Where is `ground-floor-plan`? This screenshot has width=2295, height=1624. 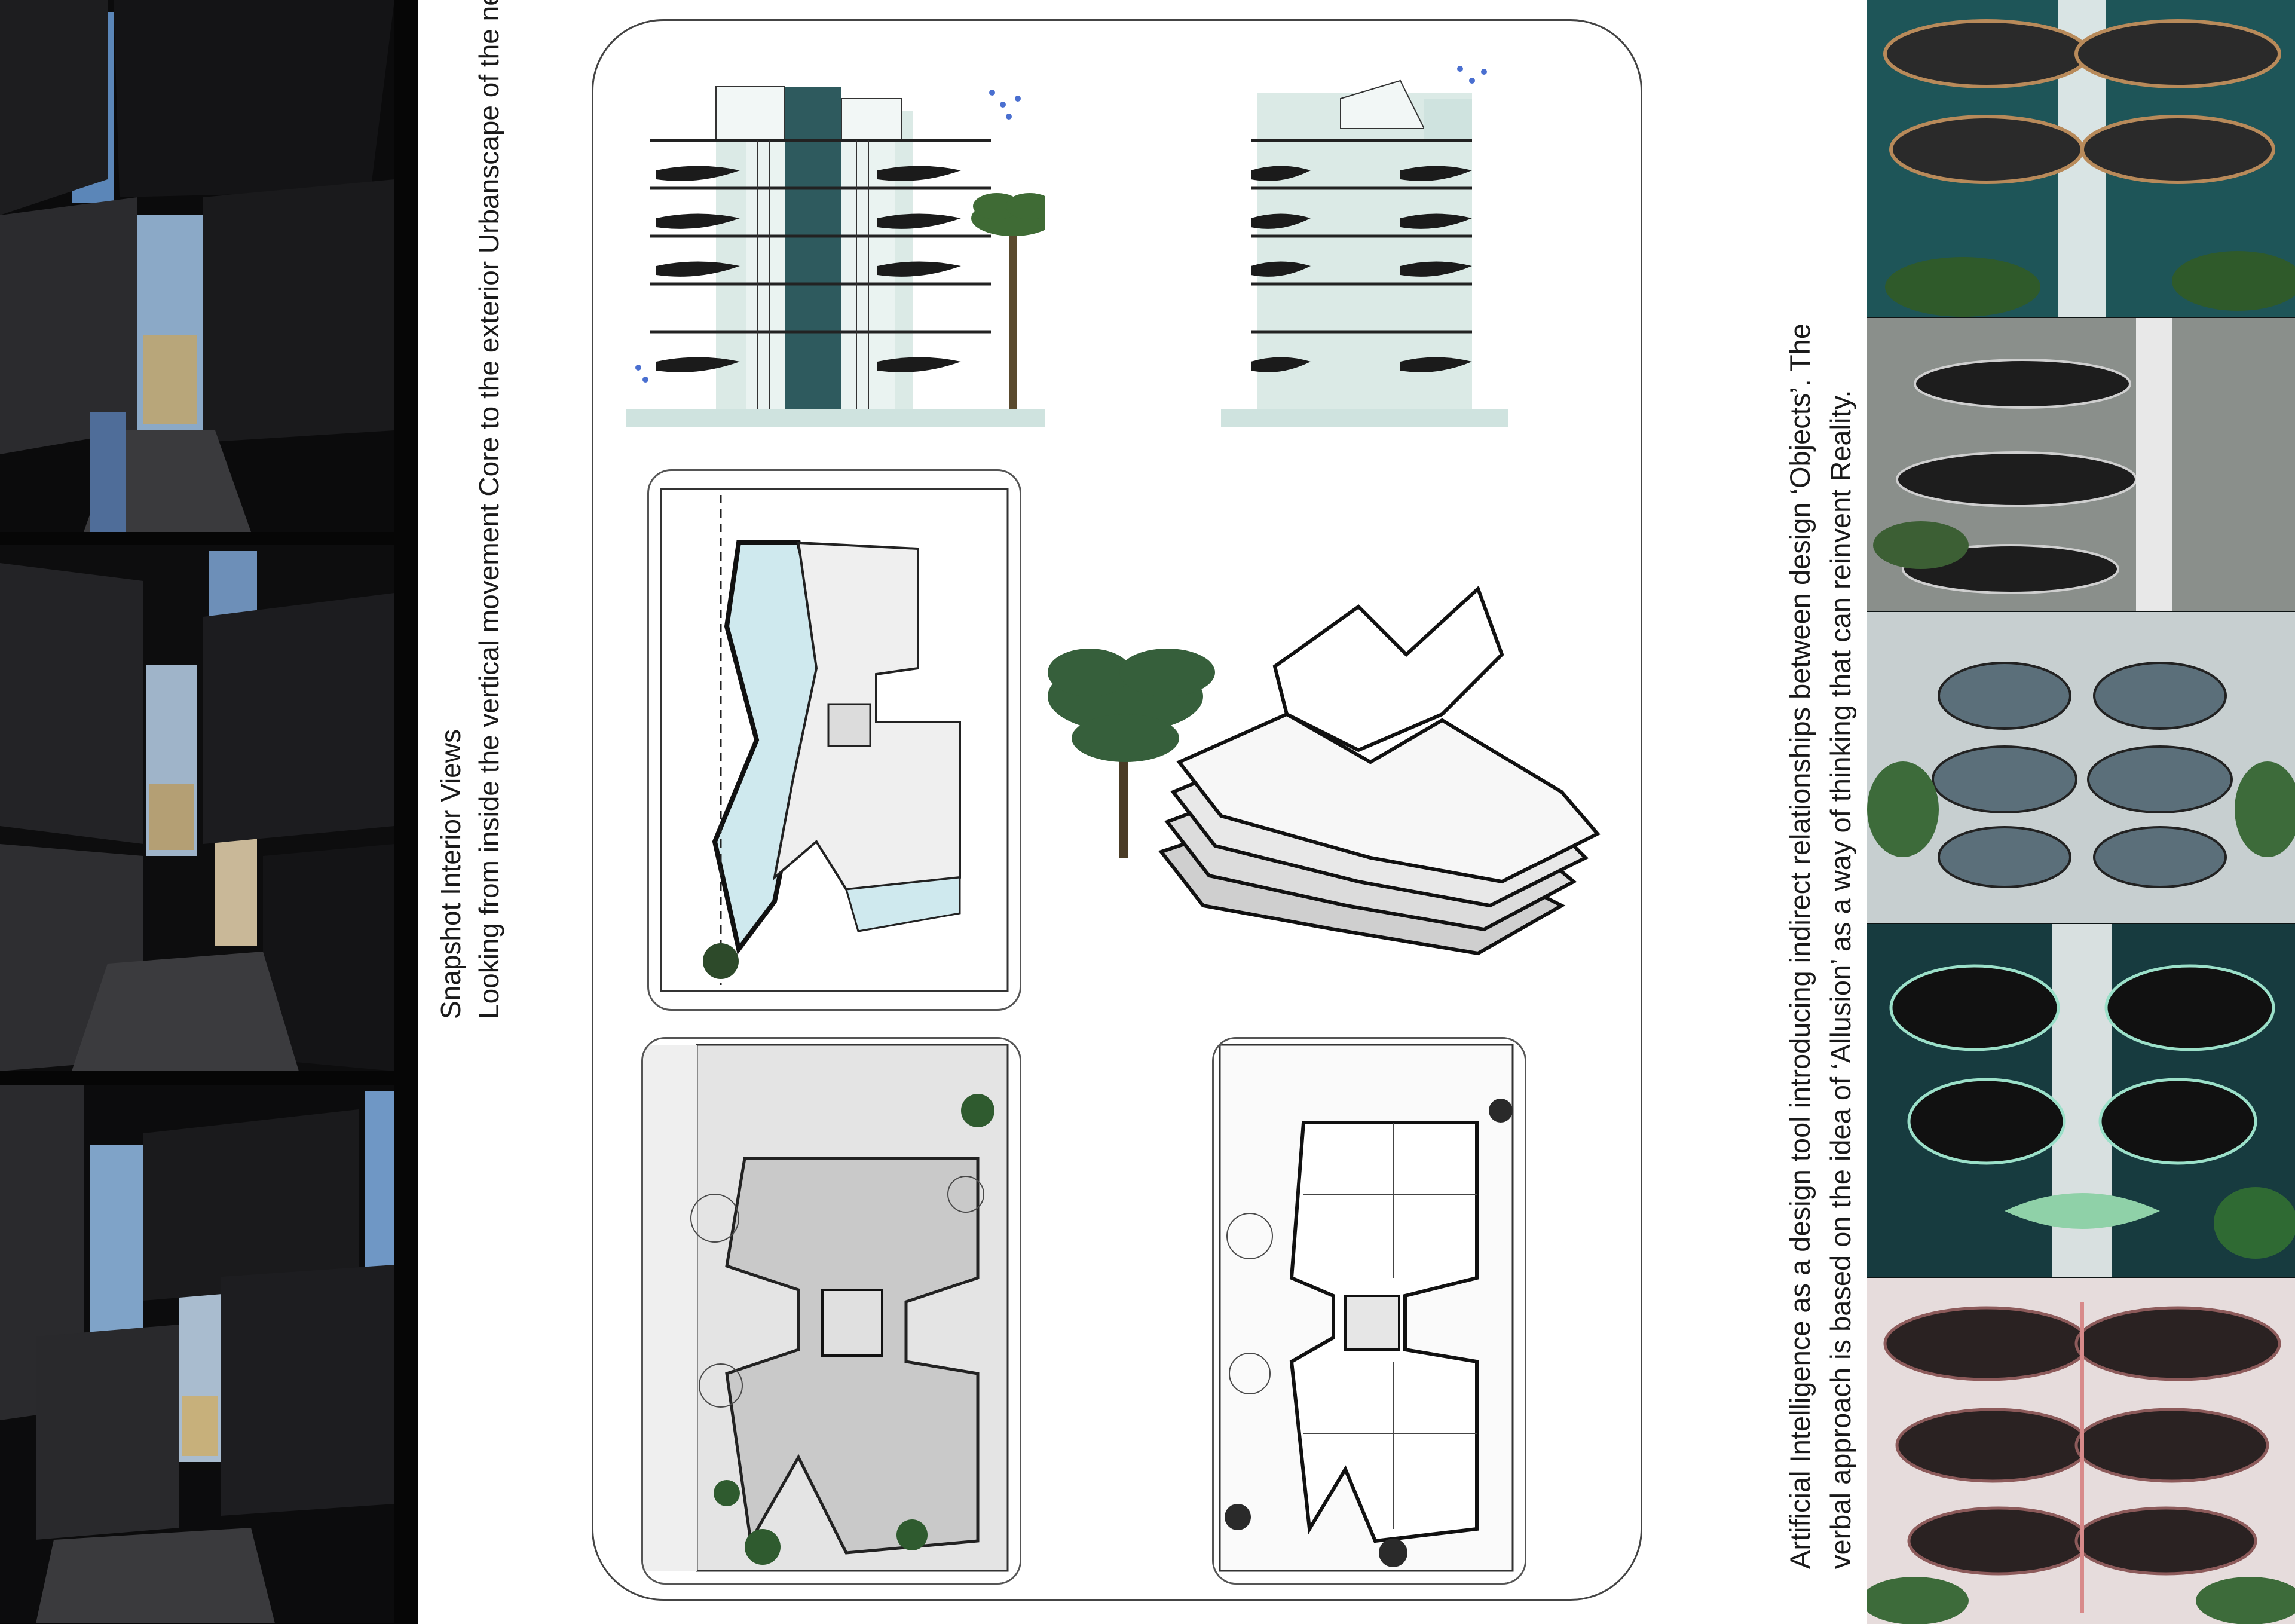 ground-floor-plan is located at coordinates (831, 1311).